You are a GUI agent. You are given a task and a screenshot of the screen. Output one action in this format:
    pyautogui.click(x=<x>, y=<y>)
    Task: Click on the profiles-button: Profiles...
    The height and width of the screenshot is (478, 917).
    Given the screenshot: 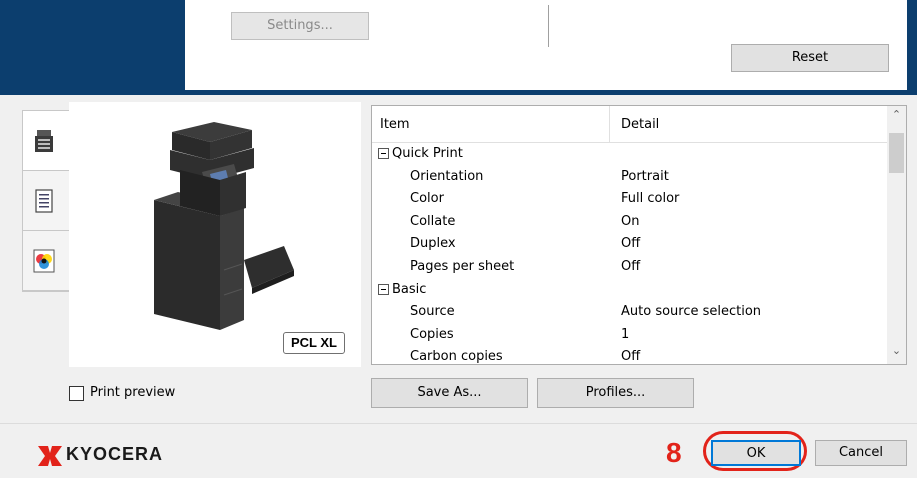 What is the action you would take?
    pyautogui.click(x=615, y=393)
    